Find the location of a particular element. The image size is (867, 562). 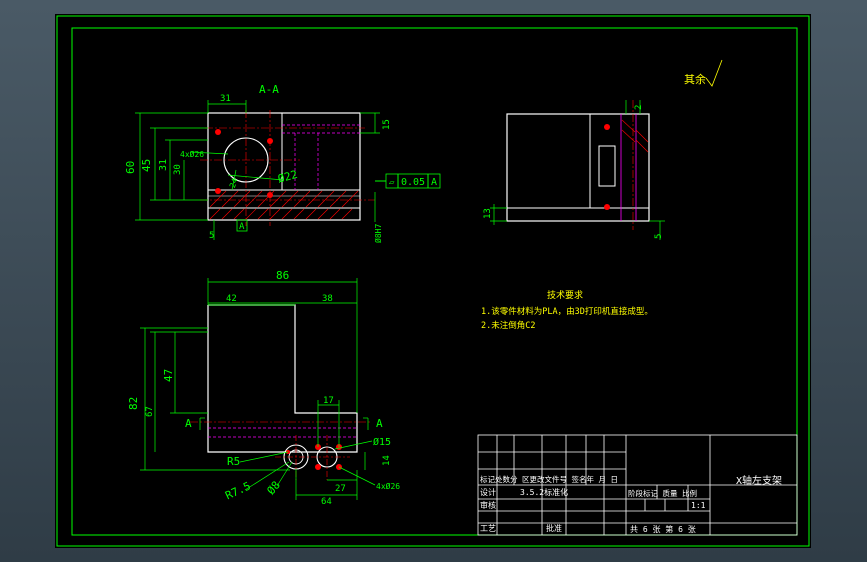

craft-label: 工艺 is located at coordinates (488, 528).